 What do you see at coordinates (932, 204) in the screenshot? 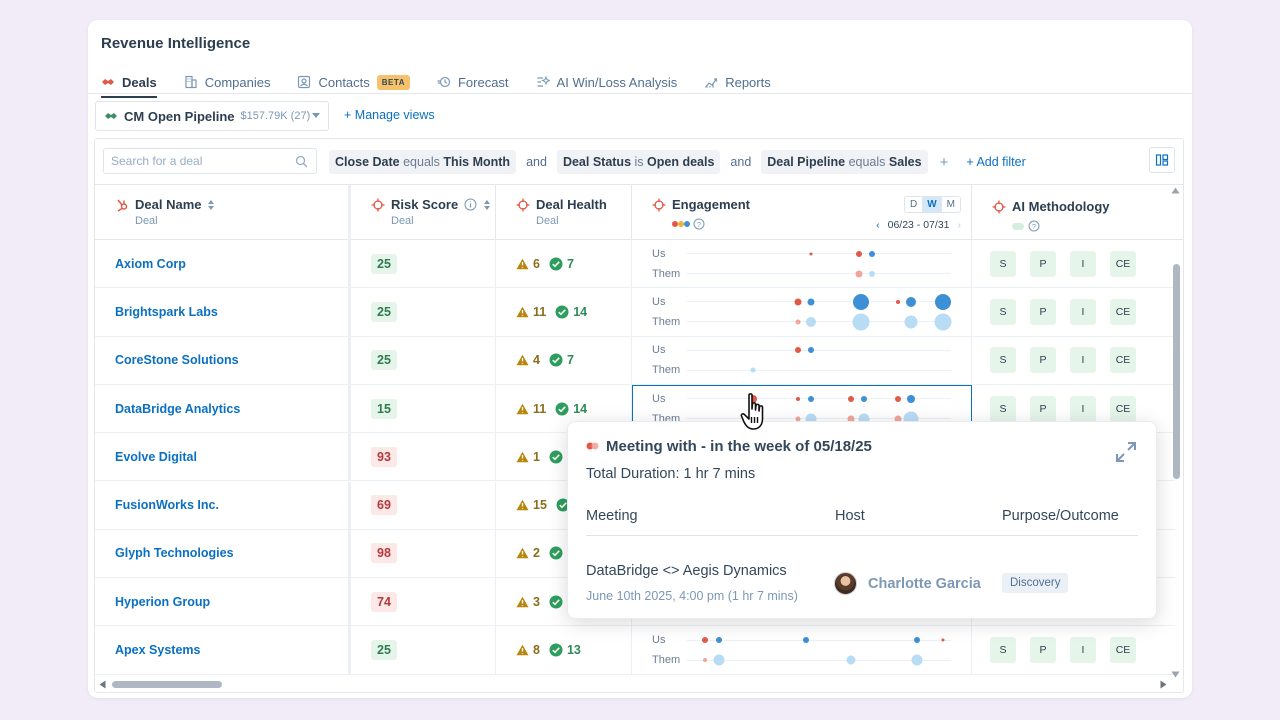
I see `toggle-week: W` at bounding box center [932, 204].